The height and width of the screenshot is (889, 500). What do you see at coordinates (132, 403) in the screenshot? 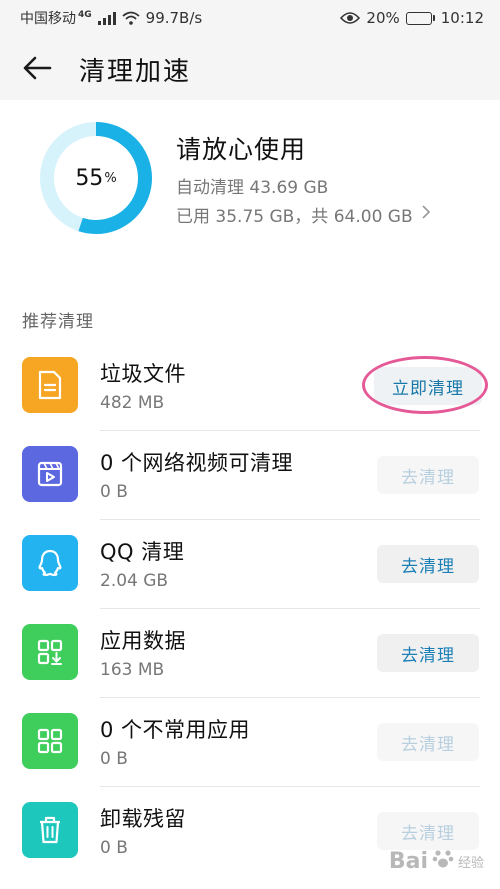
I see `item-size: 482 MB` at bounding box center [132, 403].